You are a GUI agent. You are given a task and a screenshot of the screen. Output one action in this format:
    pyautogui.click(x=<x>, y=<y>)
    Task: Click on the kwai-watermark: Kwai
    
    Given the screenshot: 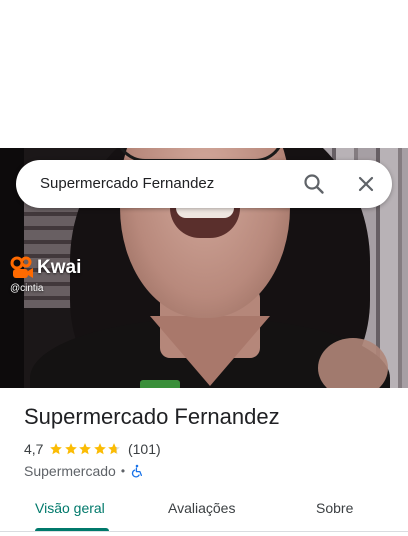 What is the action you would take?
    pyautogui.click(x=45, y=268)
    